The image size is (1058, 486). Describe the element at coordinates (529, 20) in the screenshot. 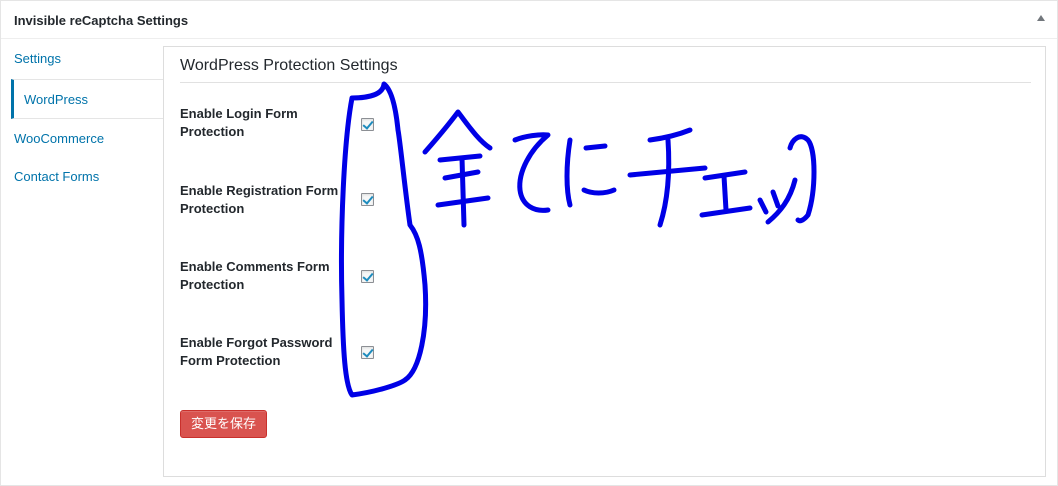

I see `postbox-header: Invisible reCaptcha Settings` at that location.